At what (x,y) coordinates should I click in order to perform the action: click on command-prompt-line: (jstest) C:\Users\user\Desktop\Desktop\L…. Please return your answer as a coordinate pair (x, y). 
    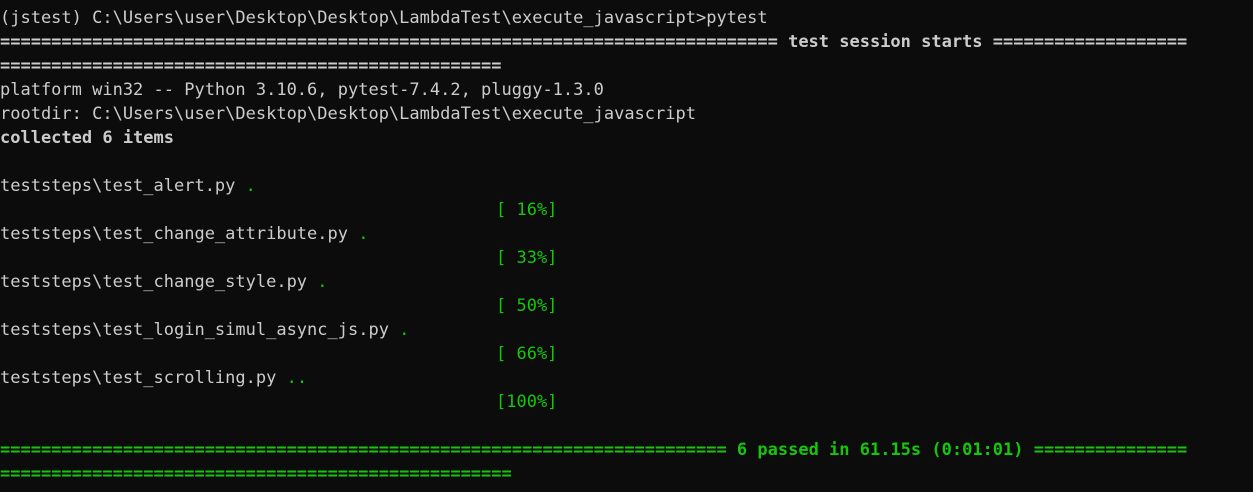
    Looking at the image, I should click on (384, 18).